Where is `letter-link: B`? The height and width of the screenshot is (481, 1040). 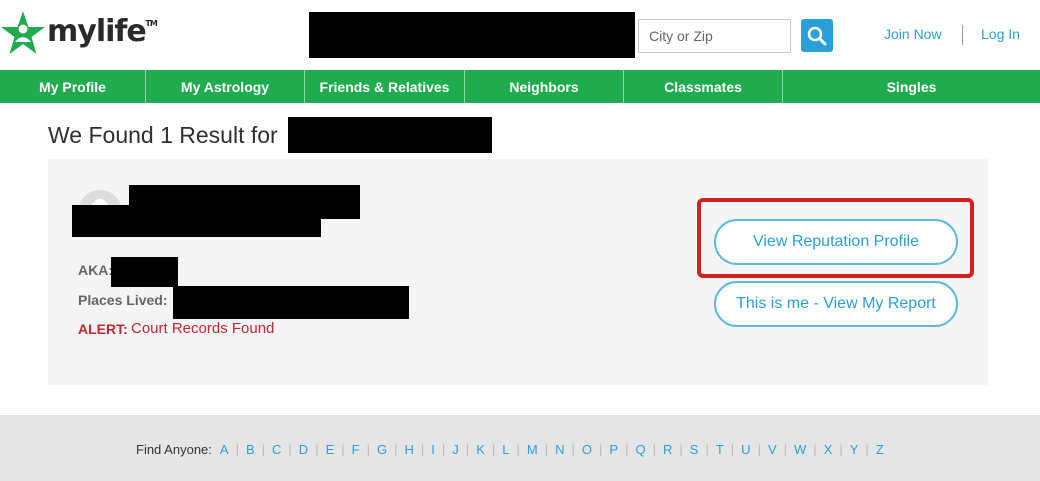
letter-link: B is located at coordinates (250, 449).